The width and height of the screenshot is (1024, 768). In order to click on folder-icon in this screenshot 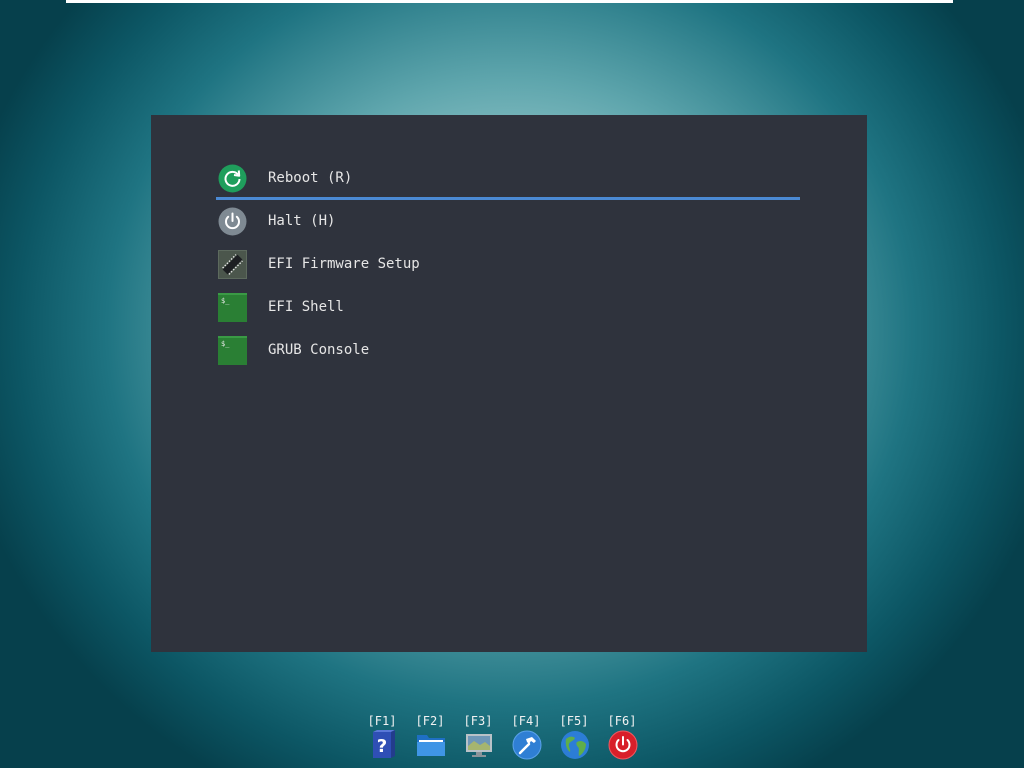, I will do `click(431, 745)`.